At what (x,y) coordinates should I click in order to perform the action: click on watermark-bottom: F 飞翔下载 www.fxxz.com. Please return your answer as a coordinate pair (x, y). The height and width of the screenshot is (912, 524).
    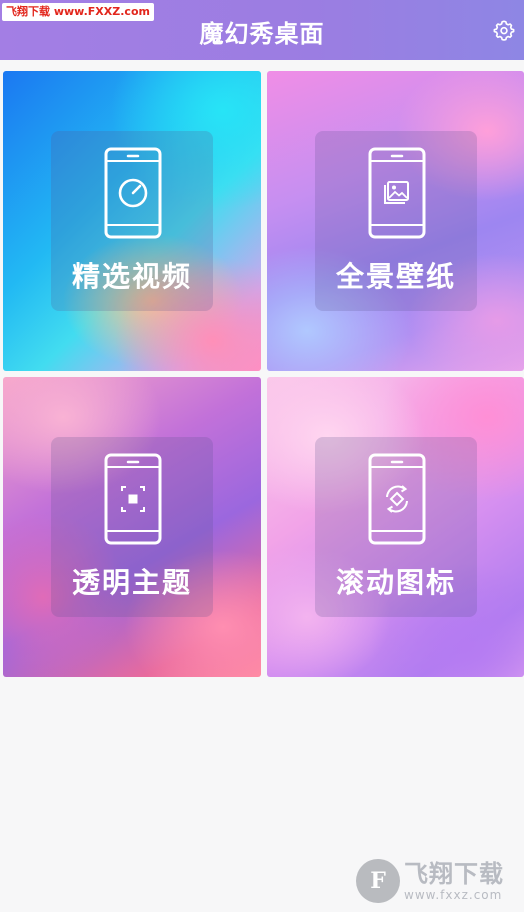
    Looking at the image, I should click on (434, 881).